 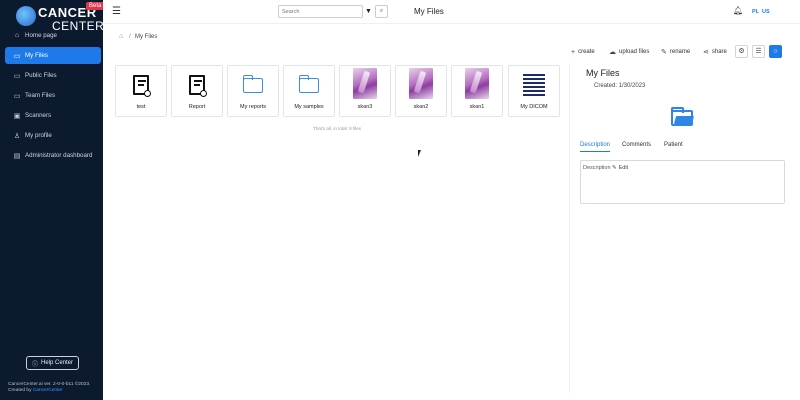 I want to click on lang-us-button: US, so click(x=766, y=12).